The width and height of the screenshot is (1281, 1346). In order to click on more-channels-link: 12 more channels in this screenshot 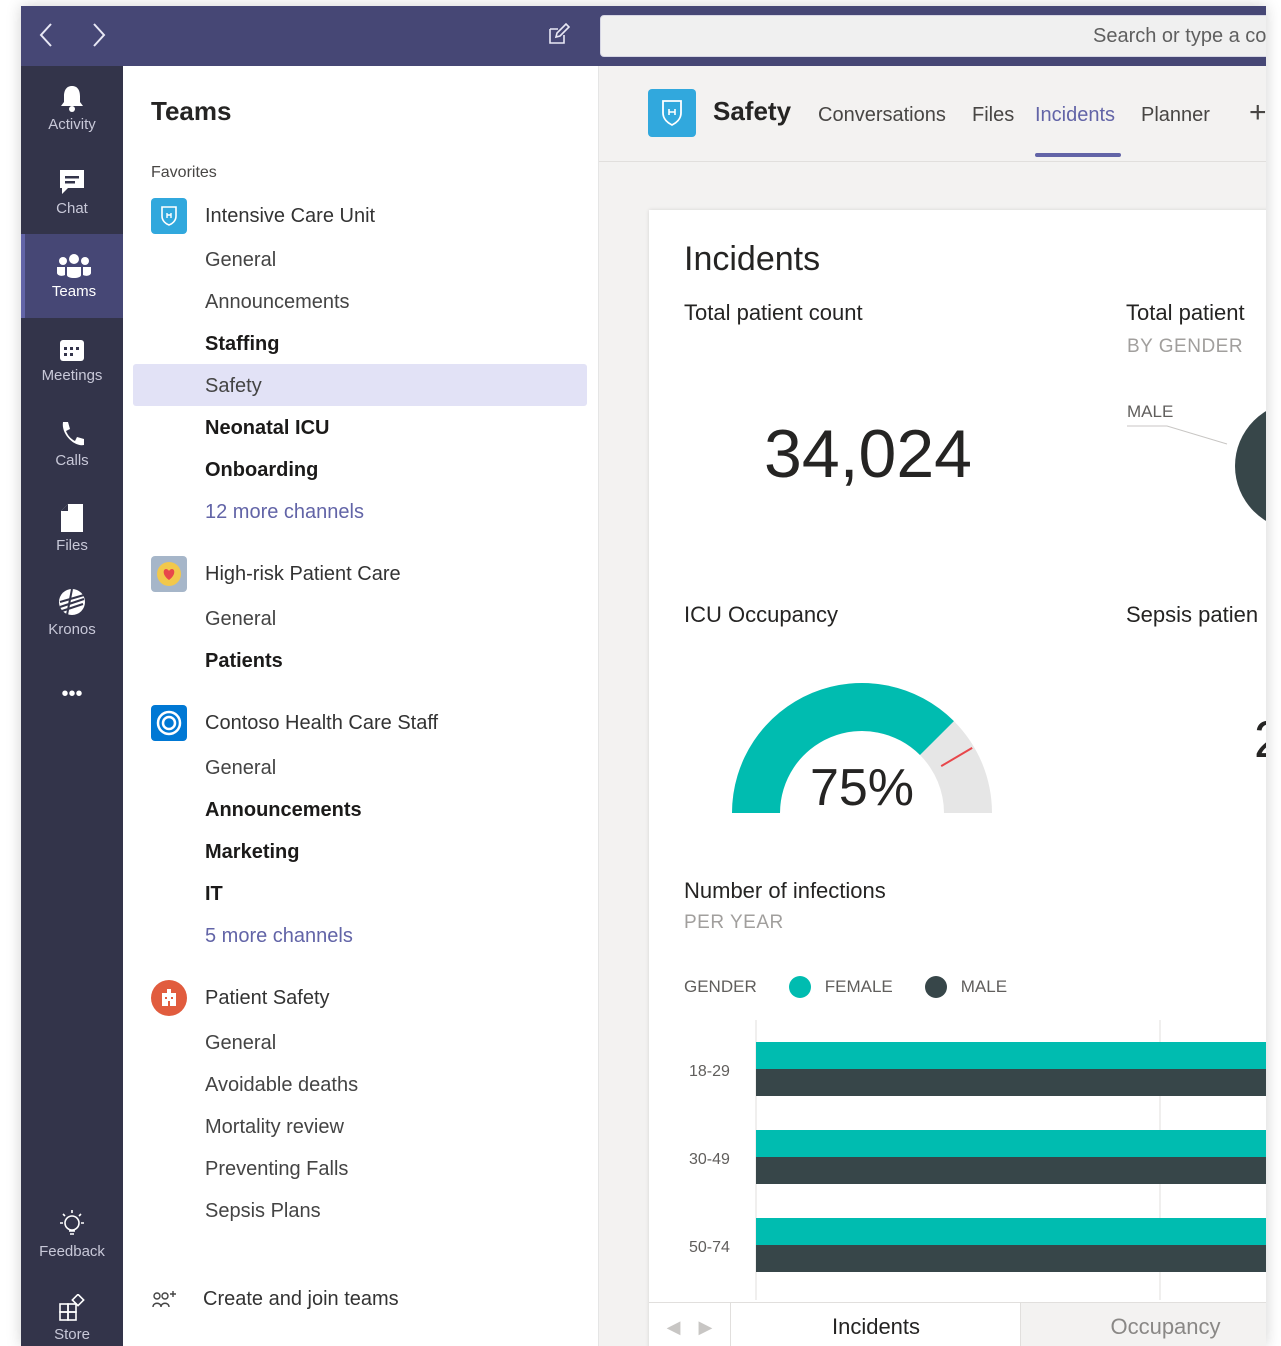, I will do `click(284, 512)`.